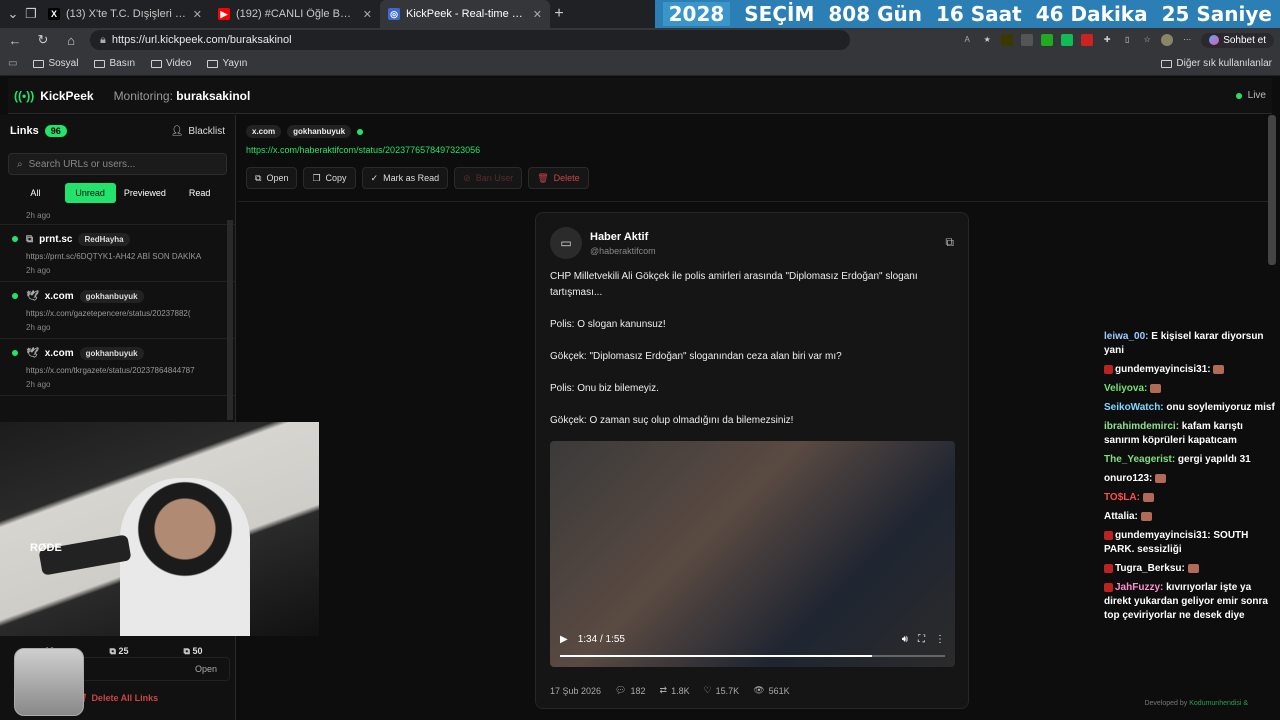 The height and width of the screenshot is (720, 1280). What do you see at coordinates (32, 296) in the screenshot?
I see `twitter-bird-icon: 🕊︎` at bounding box center [32, 296].